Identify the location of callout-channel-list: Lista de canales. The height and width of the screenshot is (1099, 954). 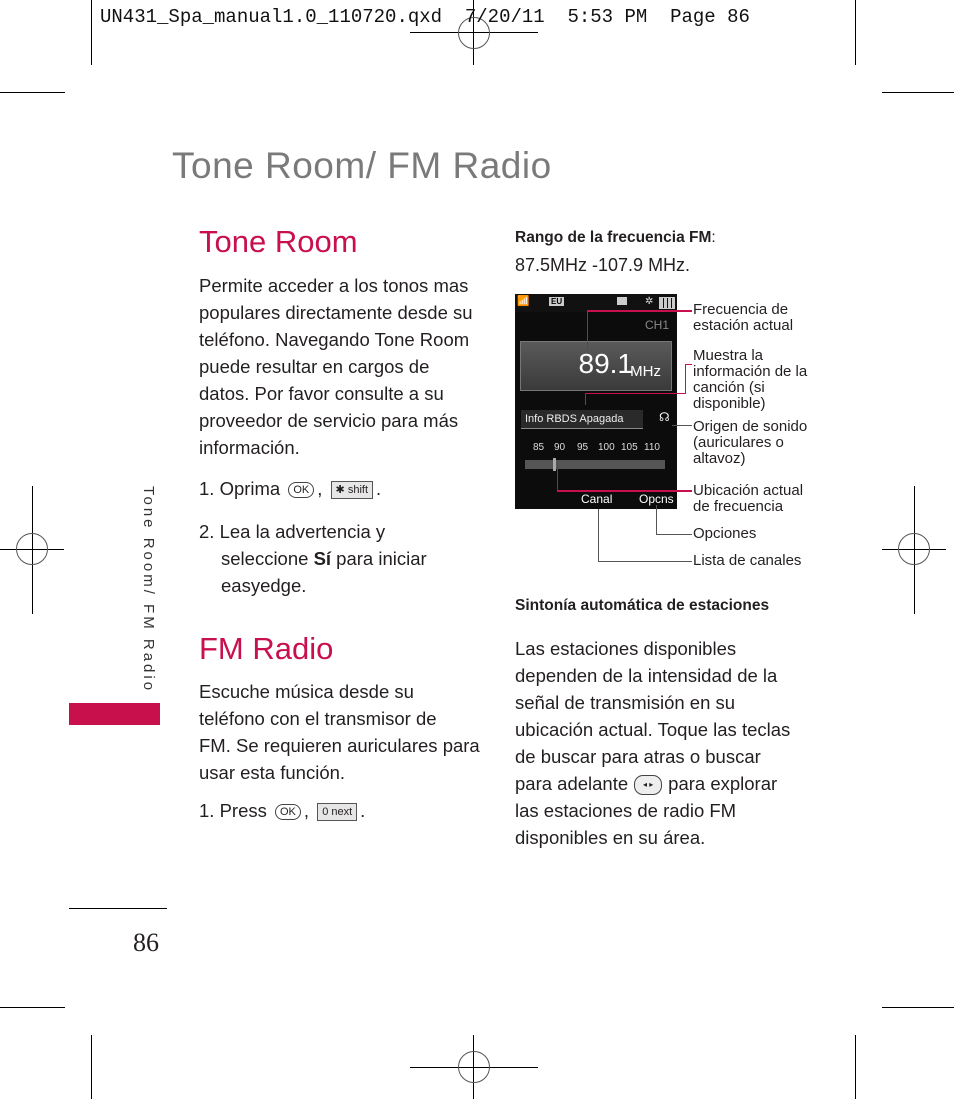
(747, 561).